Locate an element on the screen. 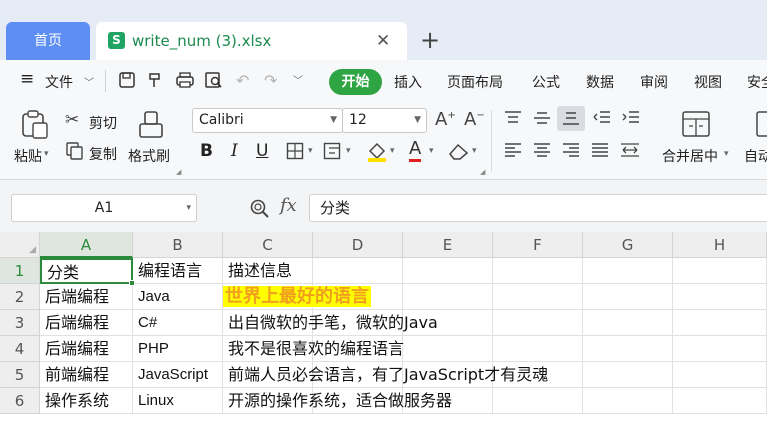 This screenshot has height=424, width=767. file-tab: S write_num (3).xlsx ✕ is located at coordinates (251, 41).